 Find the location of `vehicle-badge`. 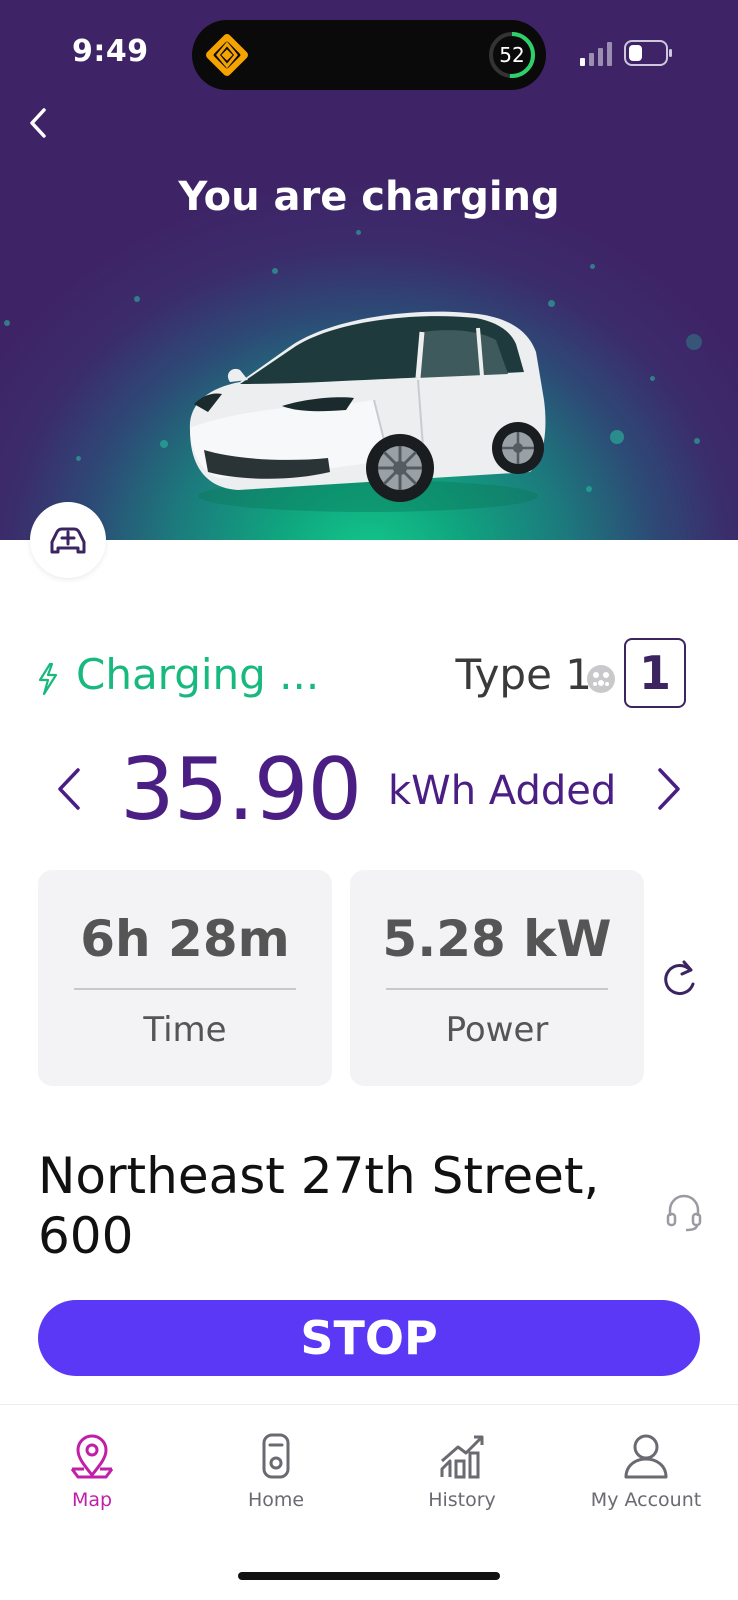

vehicle-badge is located at coordinates (68, 540).